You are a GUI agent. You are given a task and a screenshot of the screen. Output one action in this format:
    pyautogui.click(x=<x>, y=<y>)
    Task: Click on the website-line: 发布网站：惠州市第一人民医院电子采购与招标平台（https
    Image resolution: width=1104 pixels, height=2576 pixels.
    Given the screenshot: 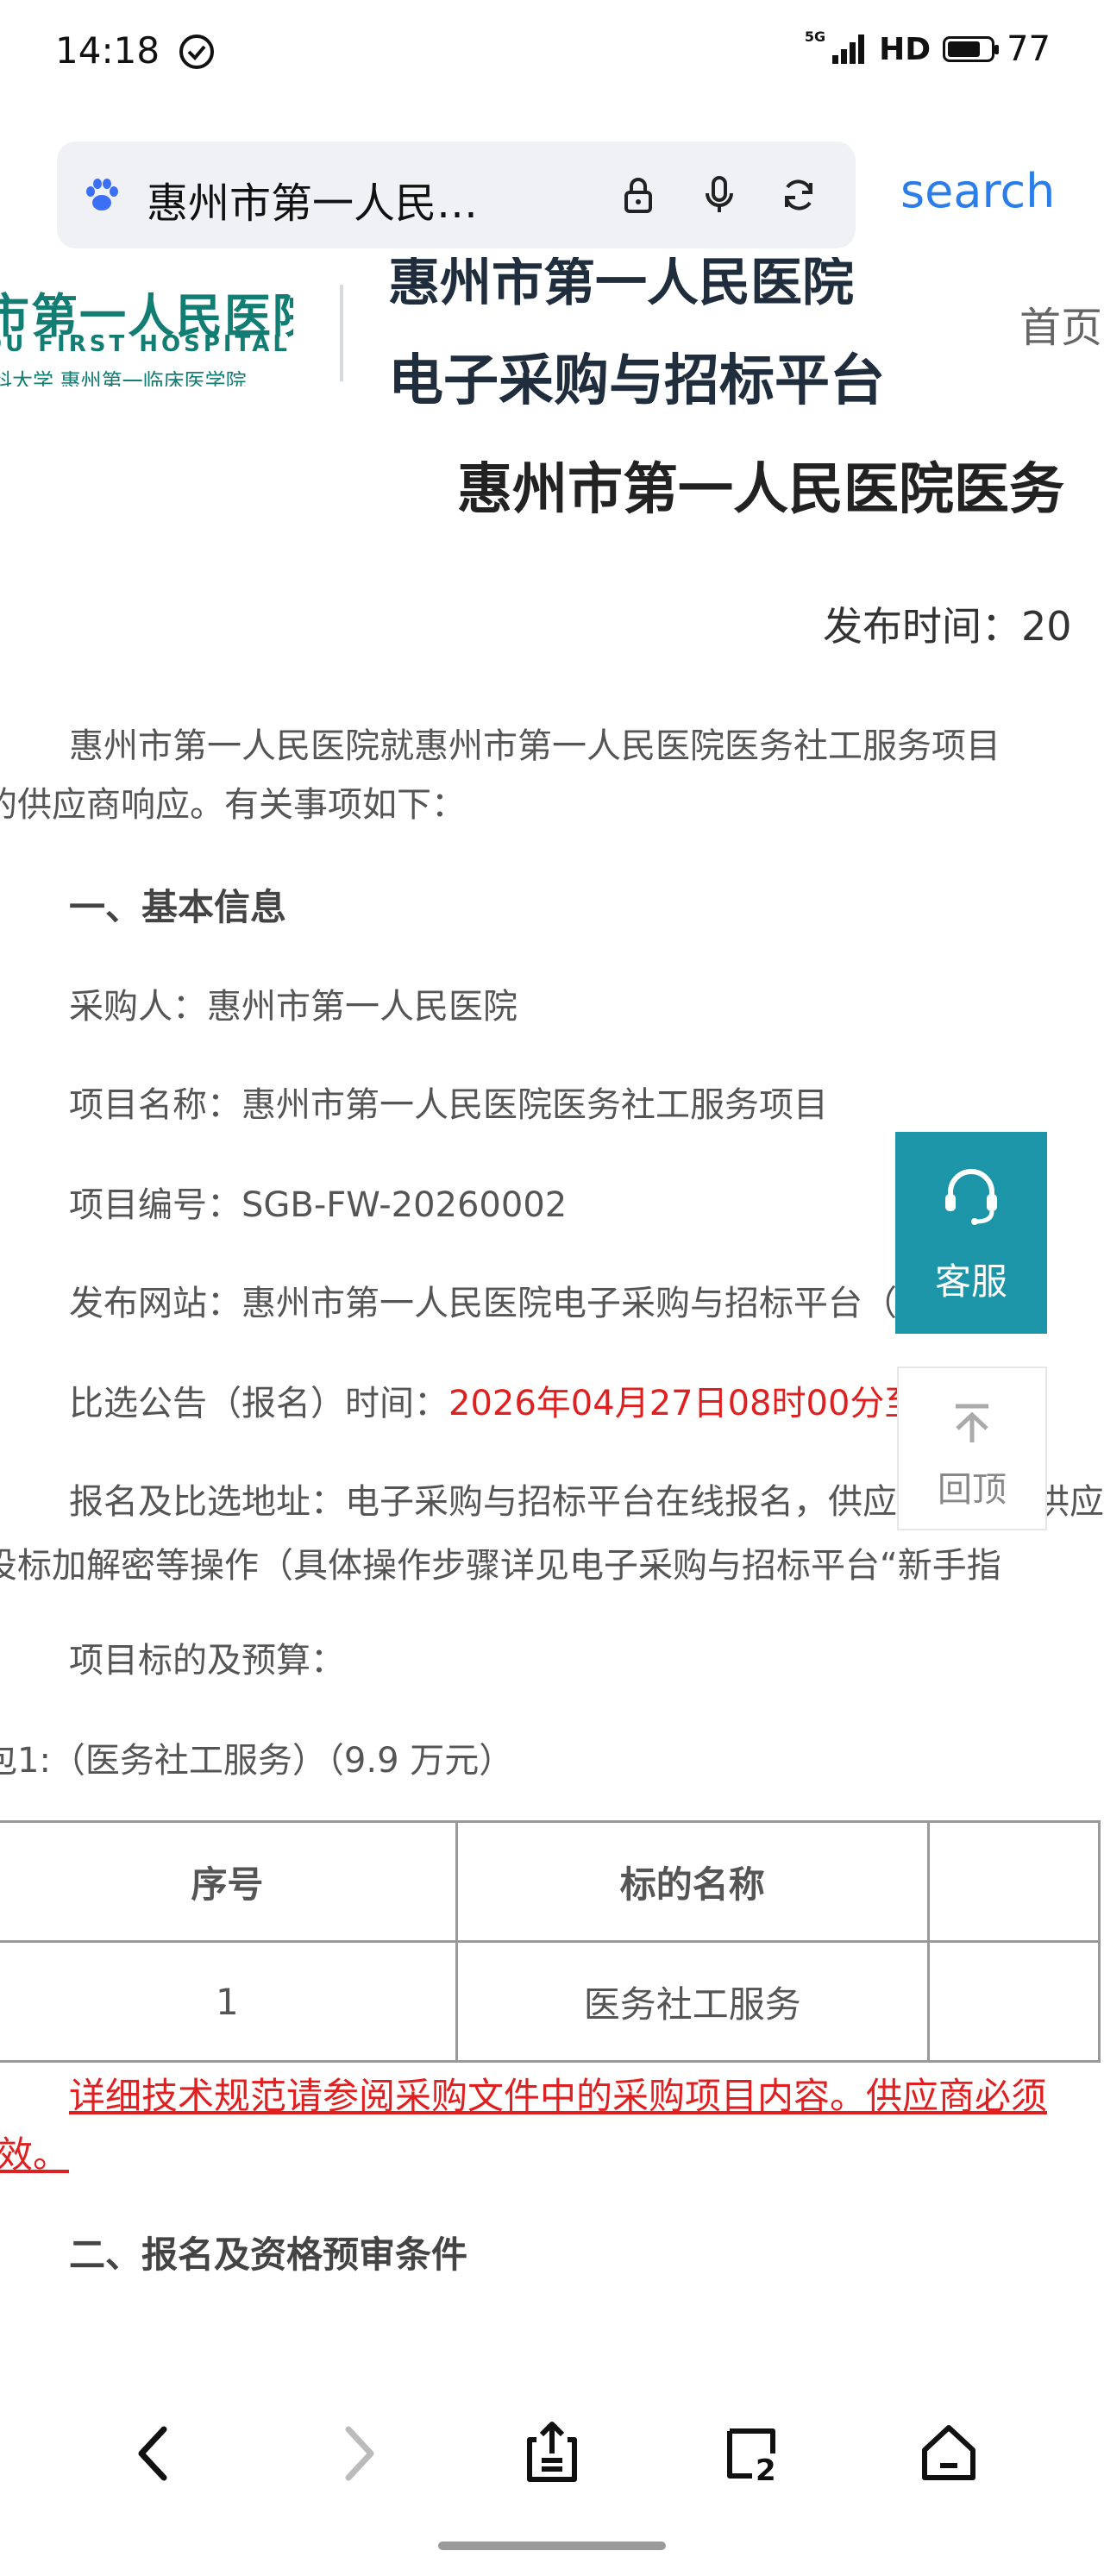 What is the action you would take?
    pyautogui.click(x=527, y=1303)
    